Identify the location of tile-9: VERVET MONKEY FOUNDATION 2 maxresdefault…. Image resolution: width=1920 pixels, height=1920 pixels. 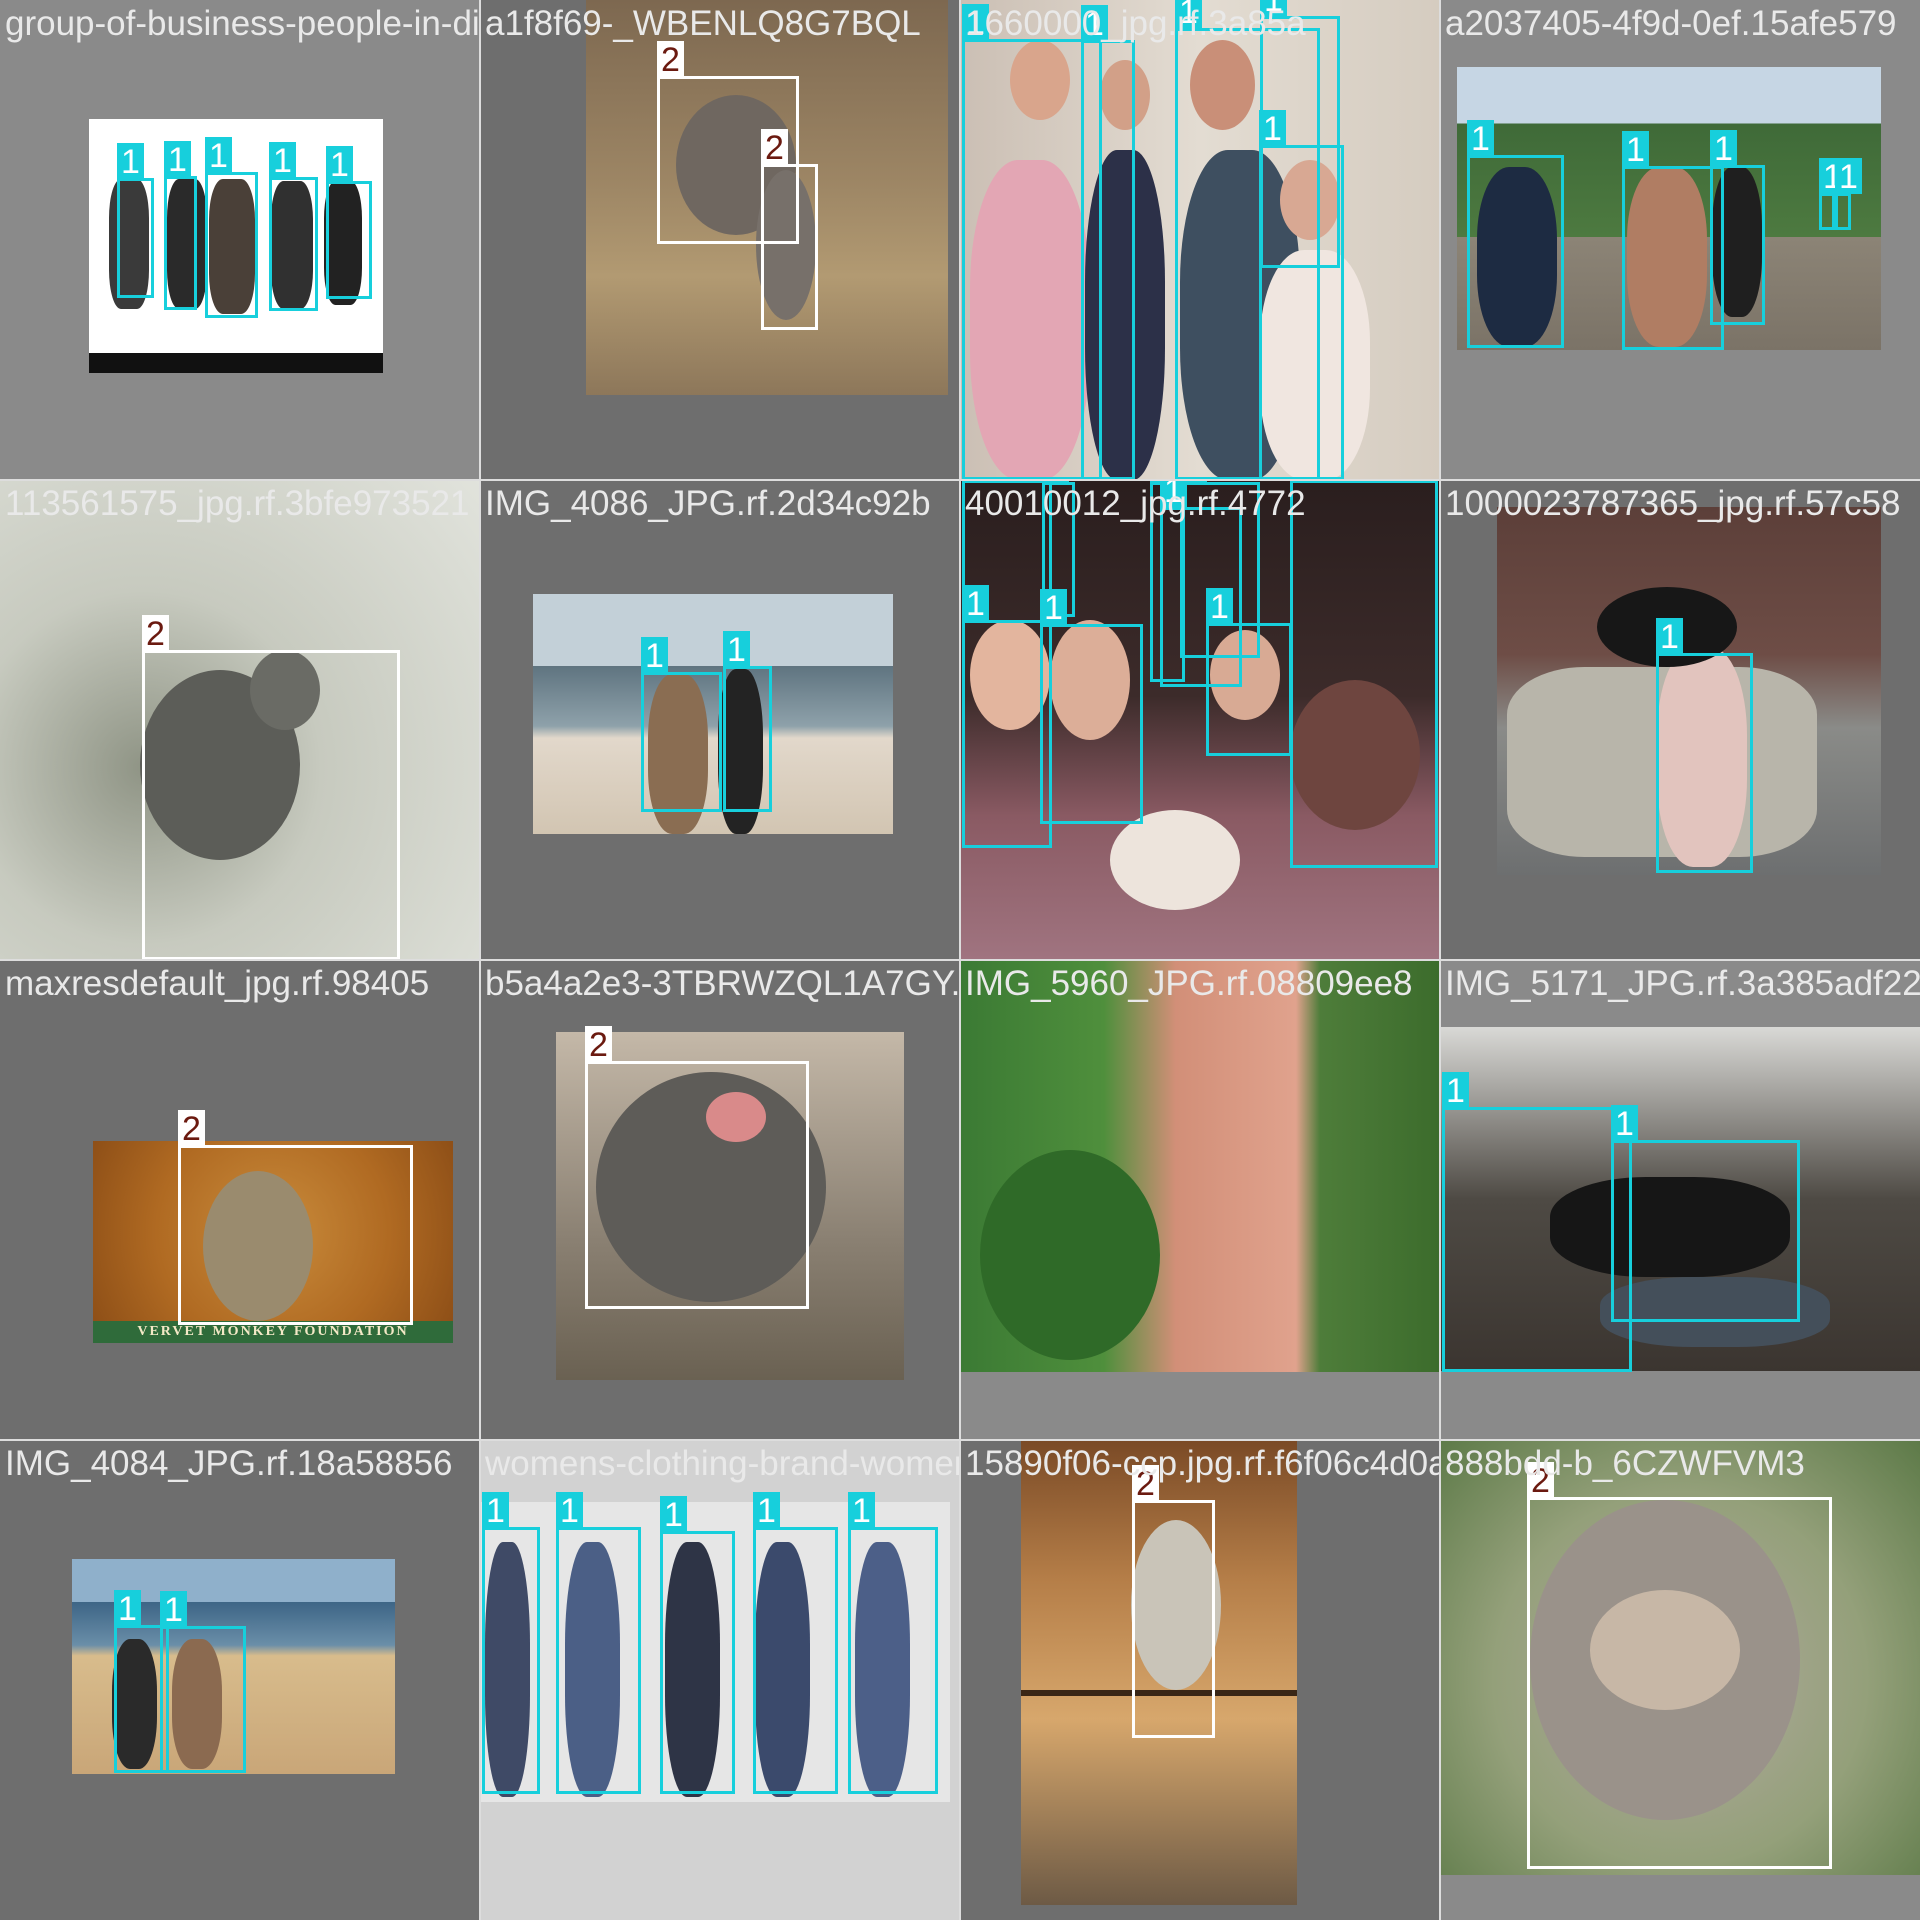
(240, 1200).